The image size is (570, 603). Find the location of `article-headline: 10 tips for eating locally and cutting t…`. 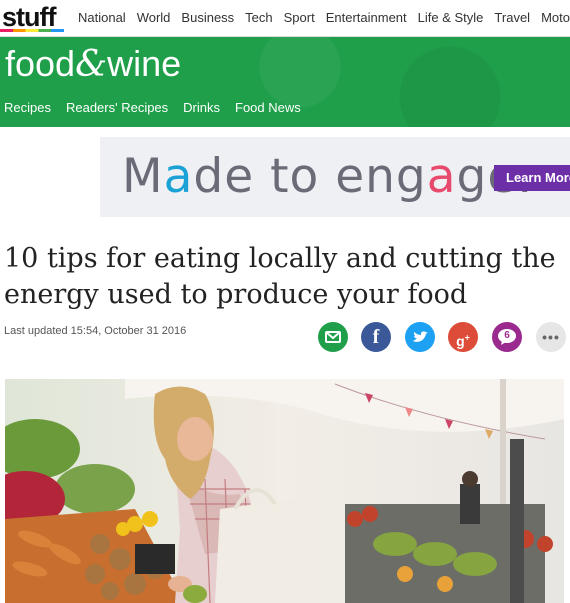

article-headline: 10 tips for eating locally and cutting t… is located at coordinates (280, 276).